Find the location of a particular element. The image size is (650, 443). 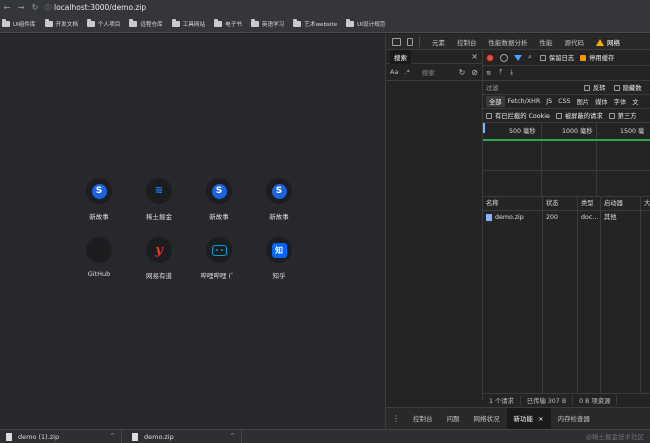

download-icon: ⤓ is located at coordinates (511, 73).